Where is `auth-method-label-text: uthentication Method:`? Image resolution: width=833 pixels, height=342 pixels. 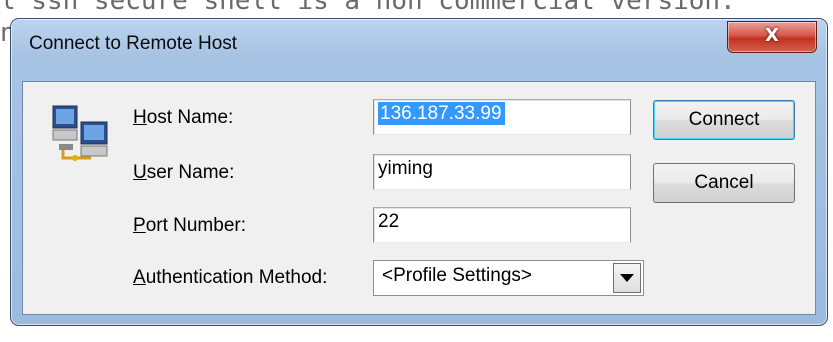 auth-method-label-text: uthentication Method: is located at coordinates (236, 277).